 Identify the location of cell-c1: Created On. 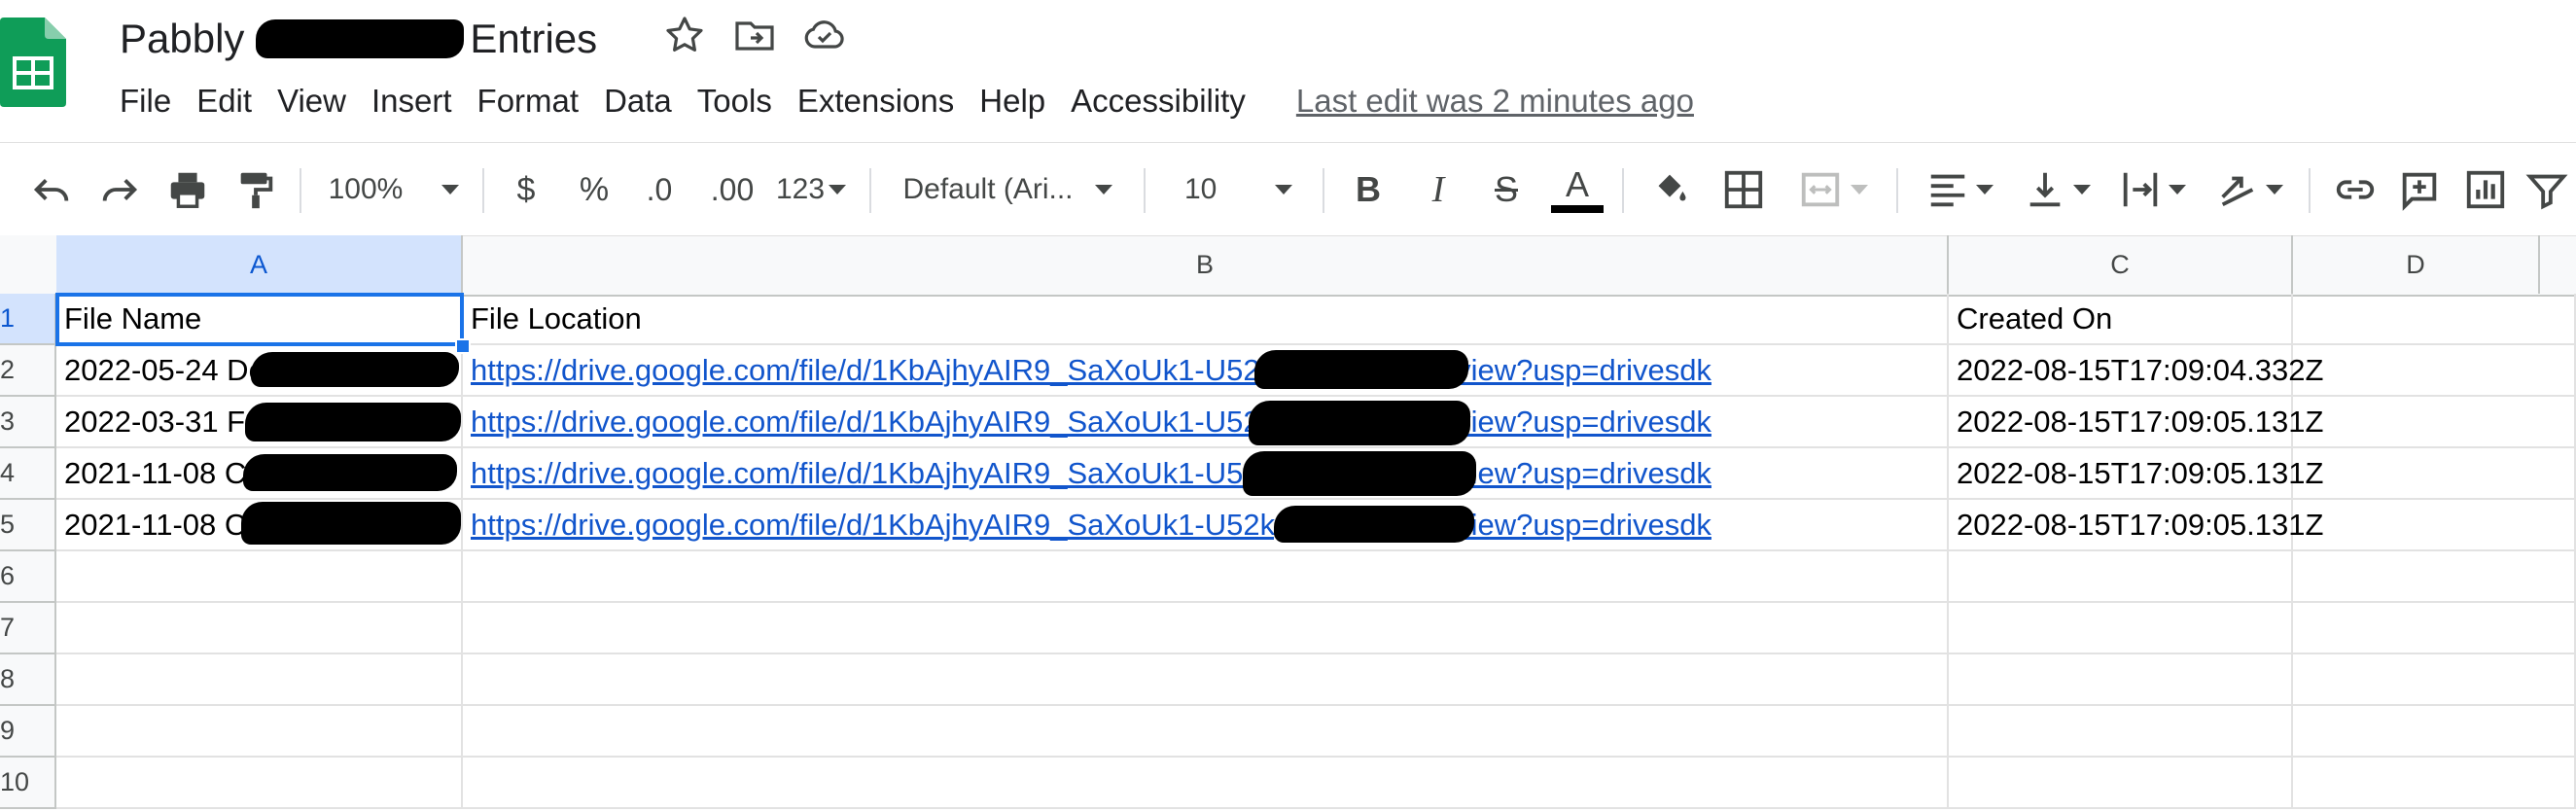
(2121, 319).